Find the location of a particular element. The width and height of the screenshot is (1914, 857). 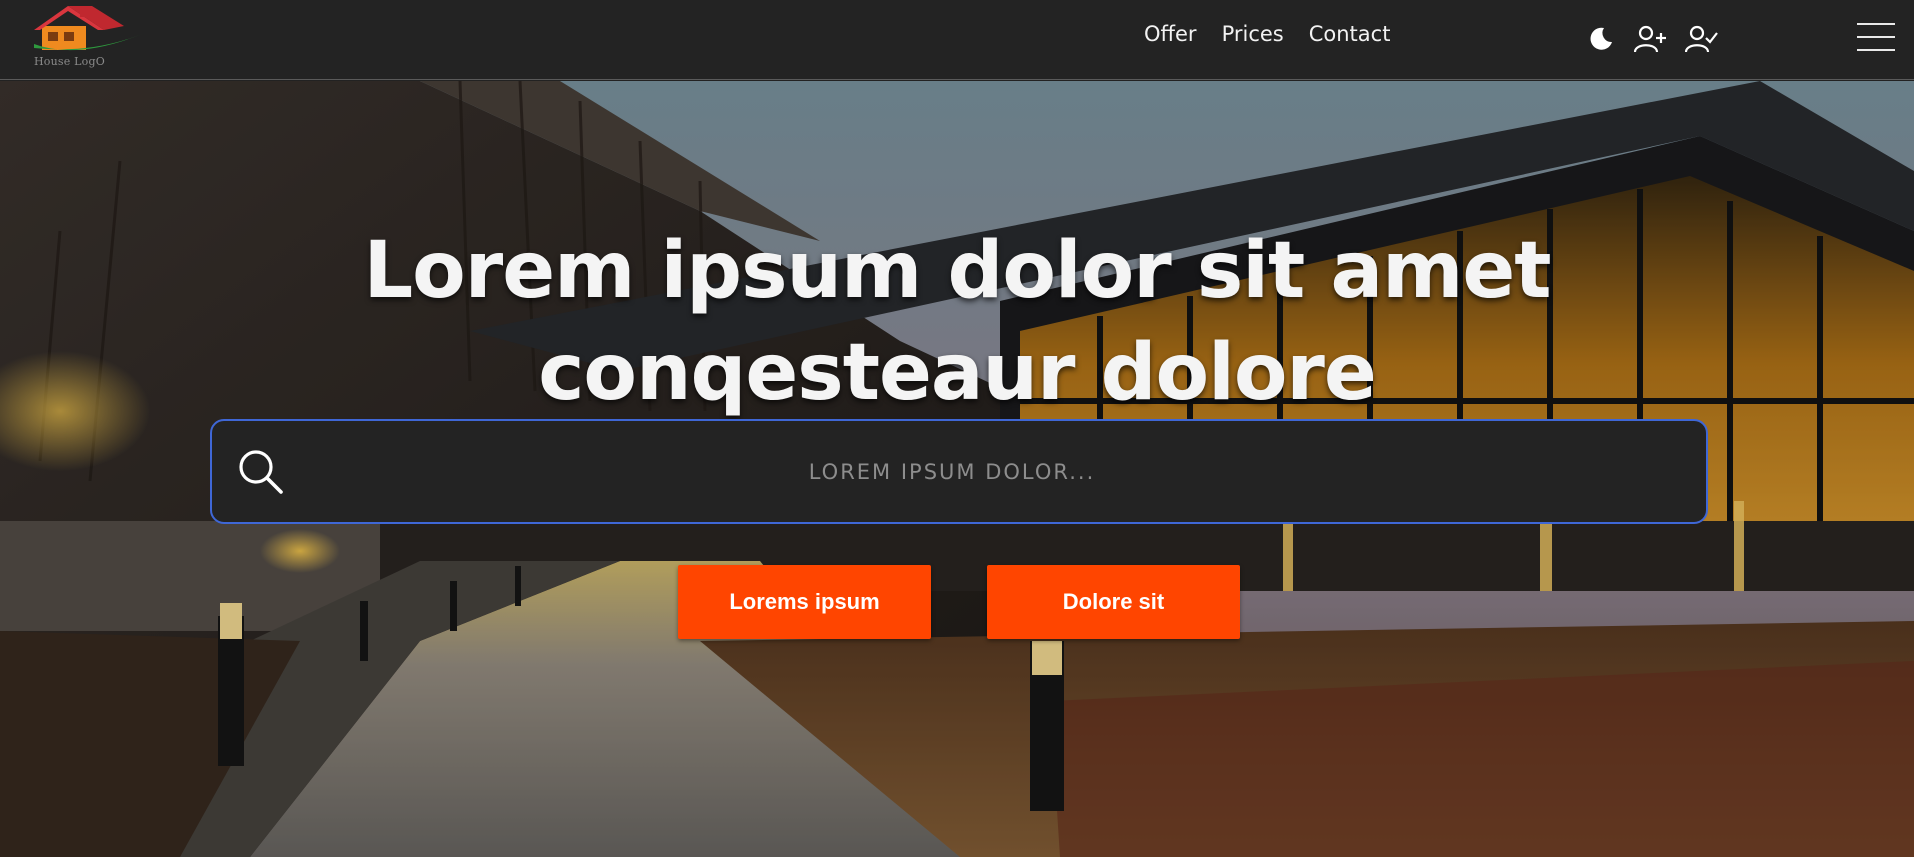

nav-item-prices: Prices is located at coordinates (1253, 34).